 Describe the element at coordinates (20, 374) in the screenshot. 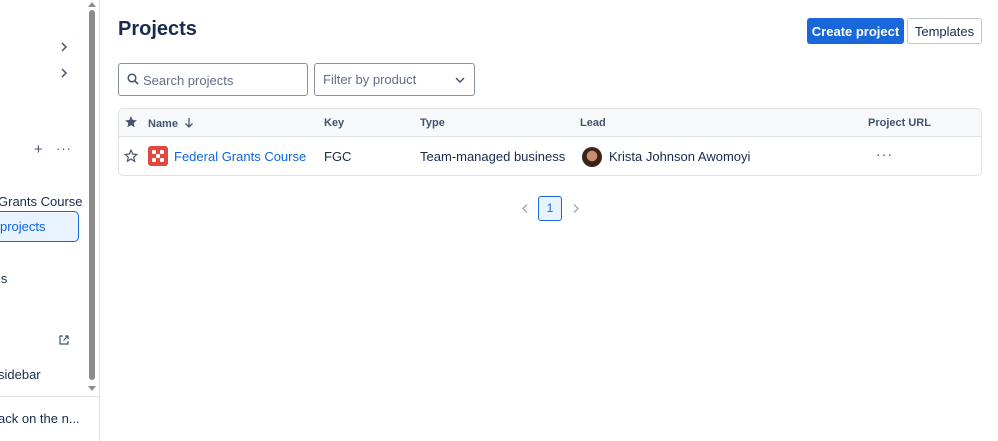

I see `sidebar-item-sidebar: sidebar` at that location.